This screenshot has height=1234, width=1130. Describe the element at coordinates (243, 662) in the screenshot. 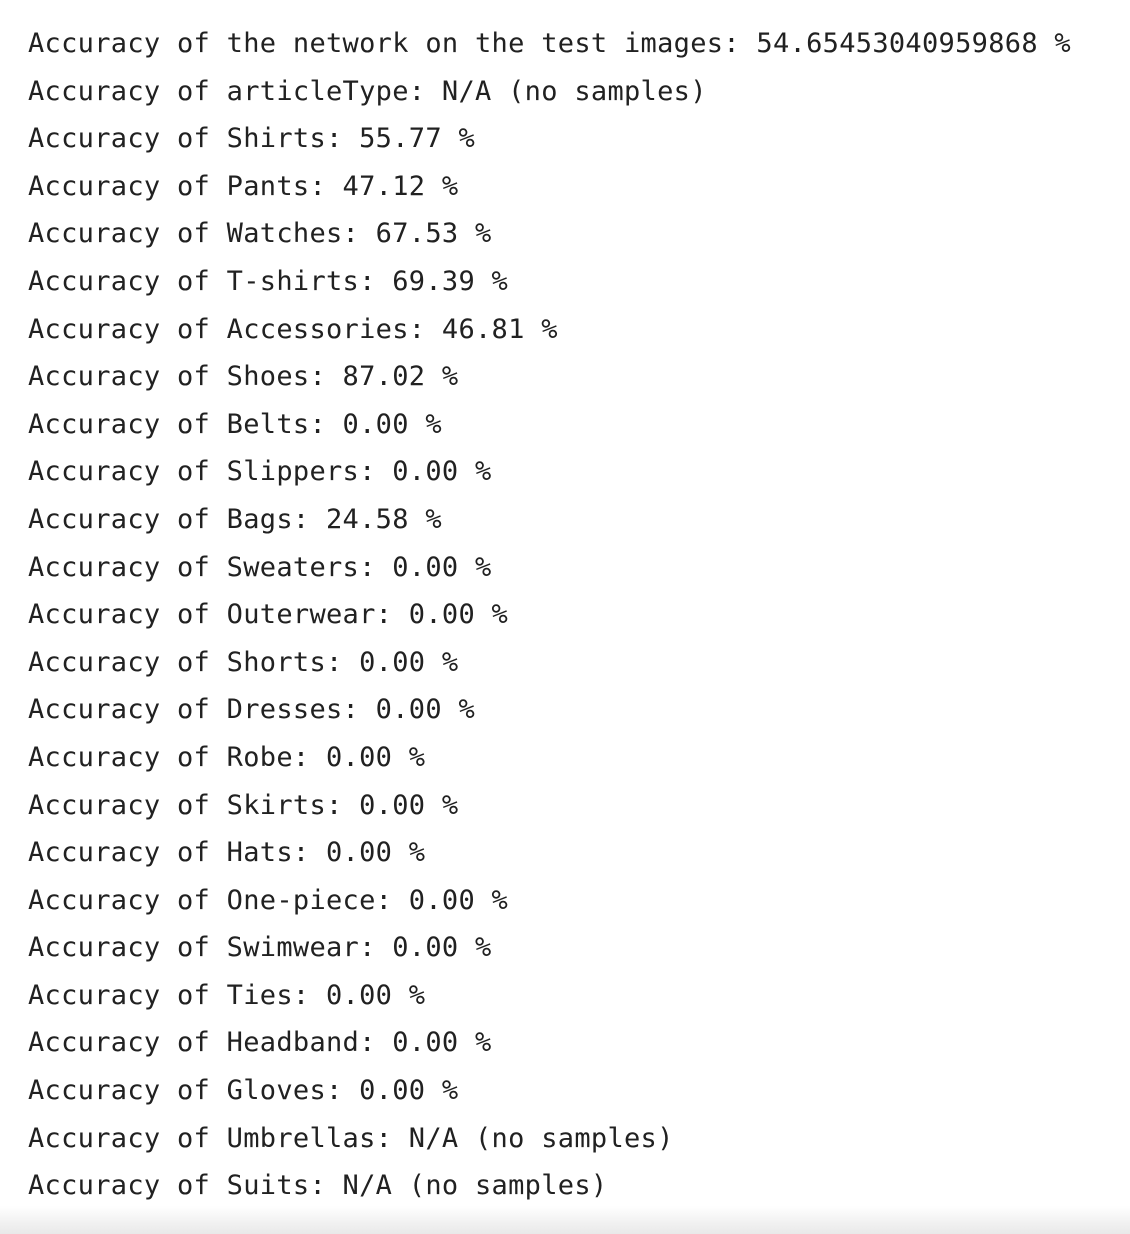

I see `output-line-shorts: Accuracy of Shorts: 0.00 %` at that location.